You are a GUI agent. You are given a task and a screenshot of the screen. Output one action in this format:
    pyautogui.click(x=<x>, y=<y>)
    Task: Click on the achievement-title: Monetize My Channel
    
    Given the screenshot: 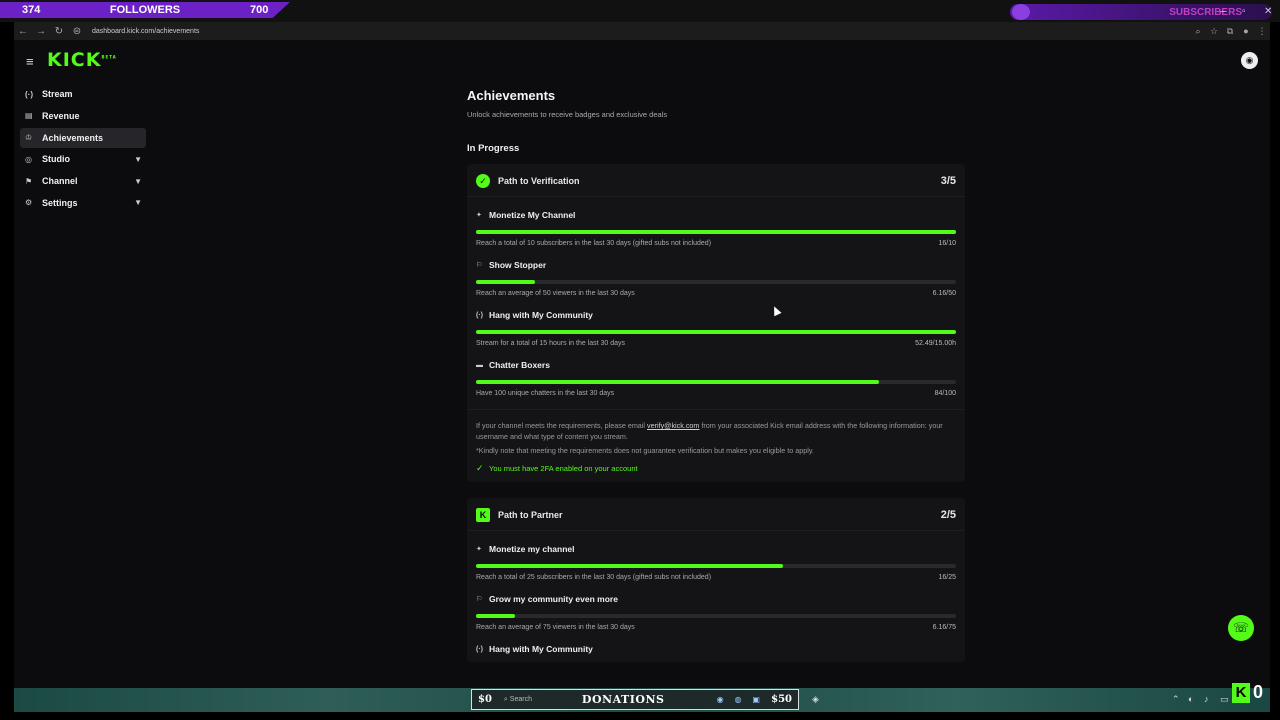 What is the action you would take?
    pyautogui.click(x=532, y=215)
    